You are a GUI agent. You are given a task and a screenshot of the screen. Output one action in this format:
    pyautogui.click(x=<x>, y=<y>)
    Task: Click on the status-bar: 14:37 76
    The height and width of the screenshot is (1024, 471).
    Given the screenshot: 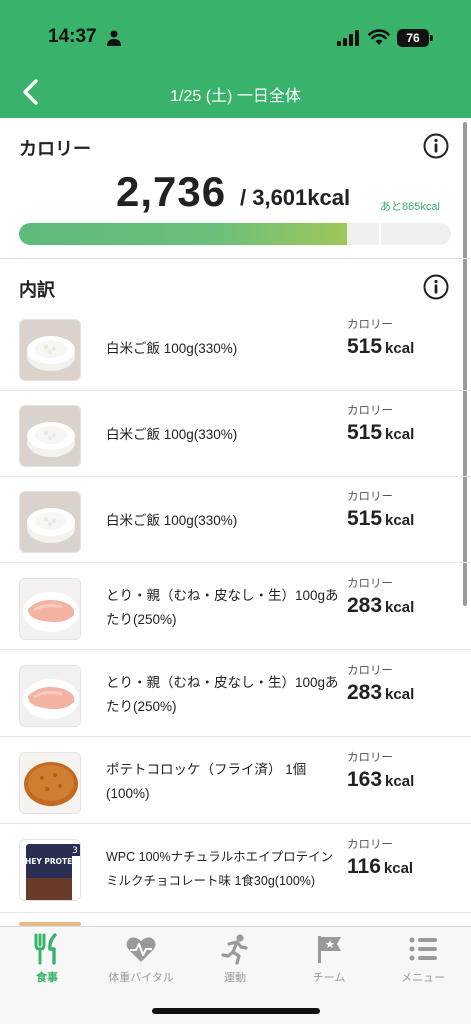 What is the action you would take?
    pyautogui.click(x=235, y=35)
    